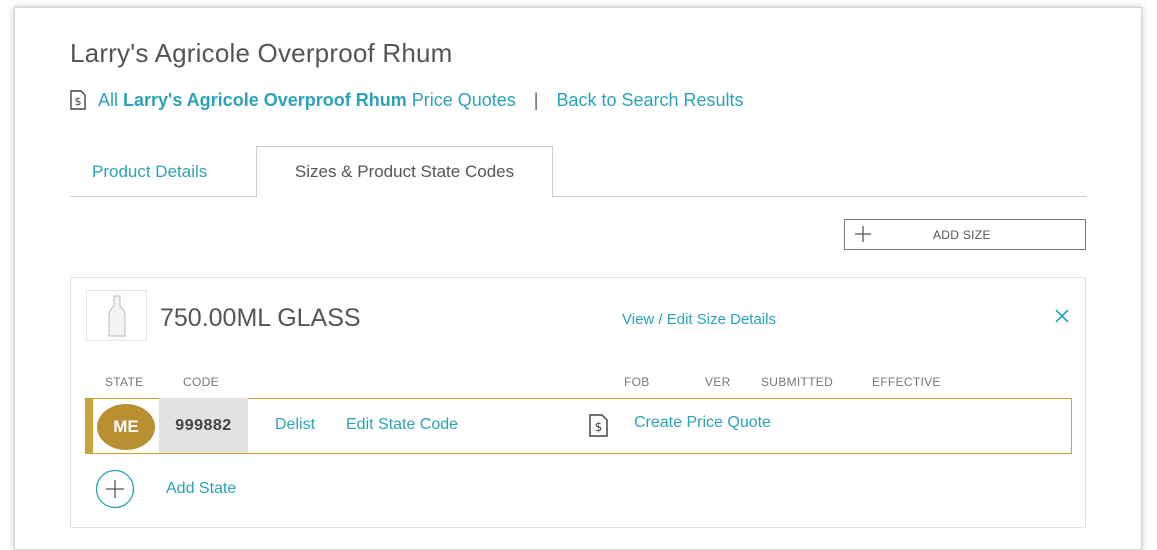 Image resolution: width=1157 pixels, height=550 pixels. I want to click on state-code: 999882, so click(203, 425).